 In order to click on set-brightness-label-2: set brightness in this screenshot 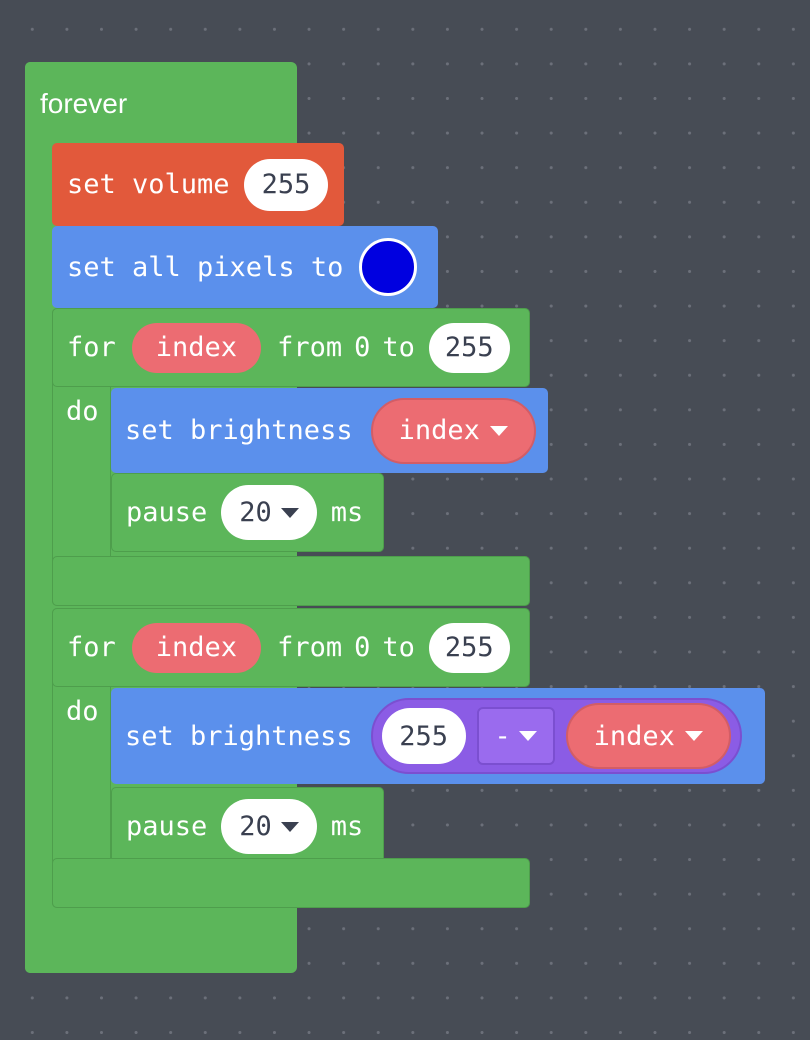, I will do `click(239, 736)`.